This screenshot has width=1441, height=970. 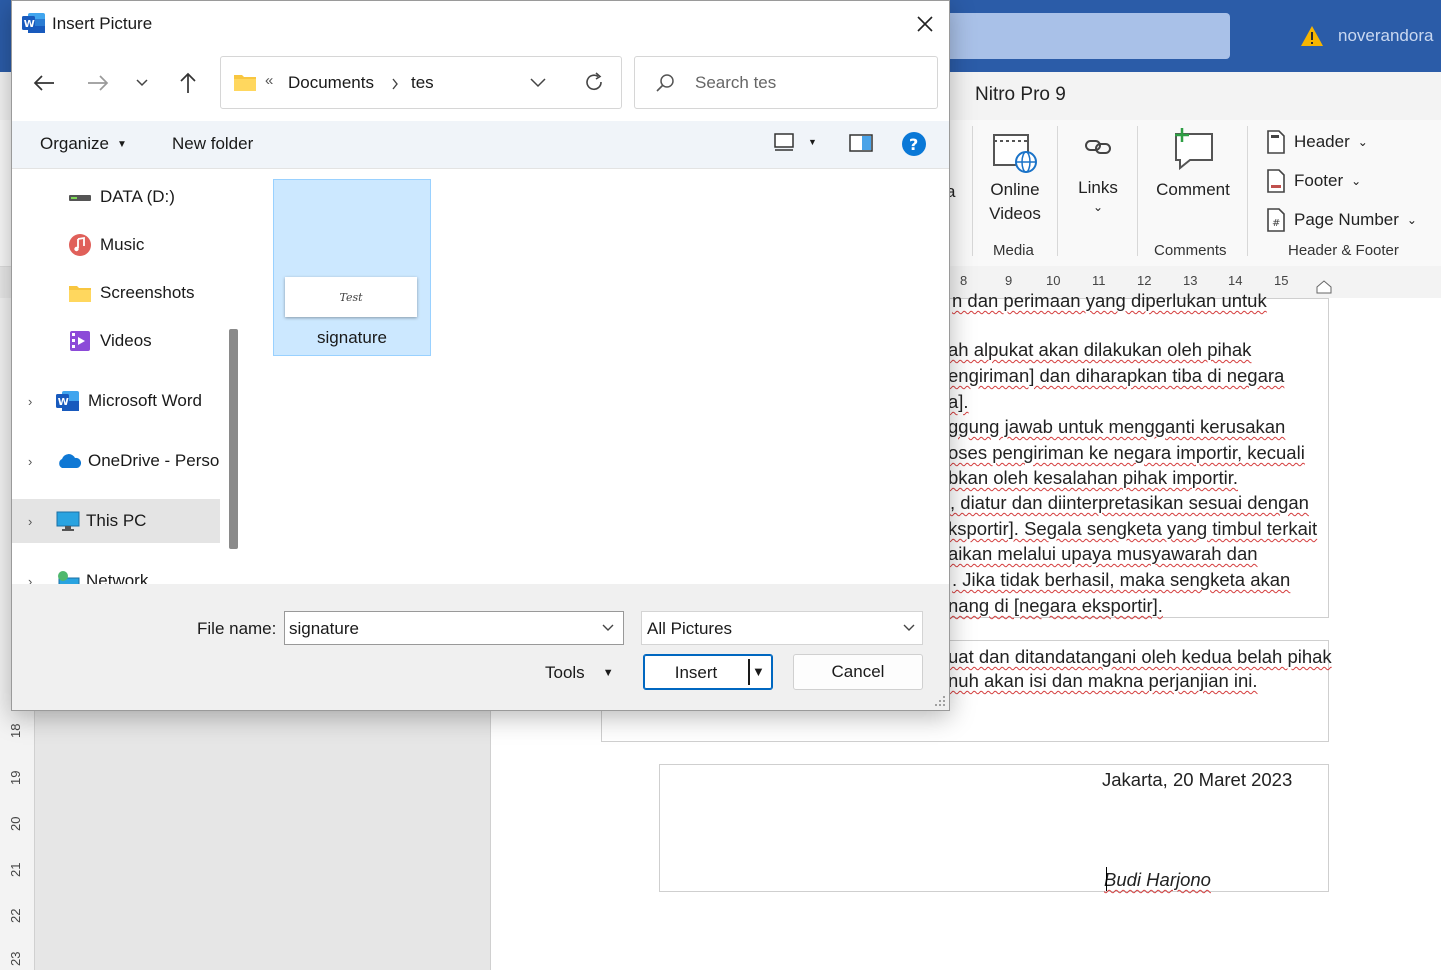 I want to click on resize-grip-icon, so click(x=940, y=701).